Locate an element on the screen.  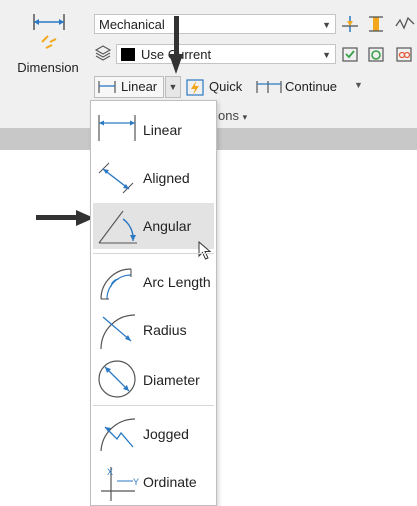
quick-button: Quick is located at coordinates (225, 86).